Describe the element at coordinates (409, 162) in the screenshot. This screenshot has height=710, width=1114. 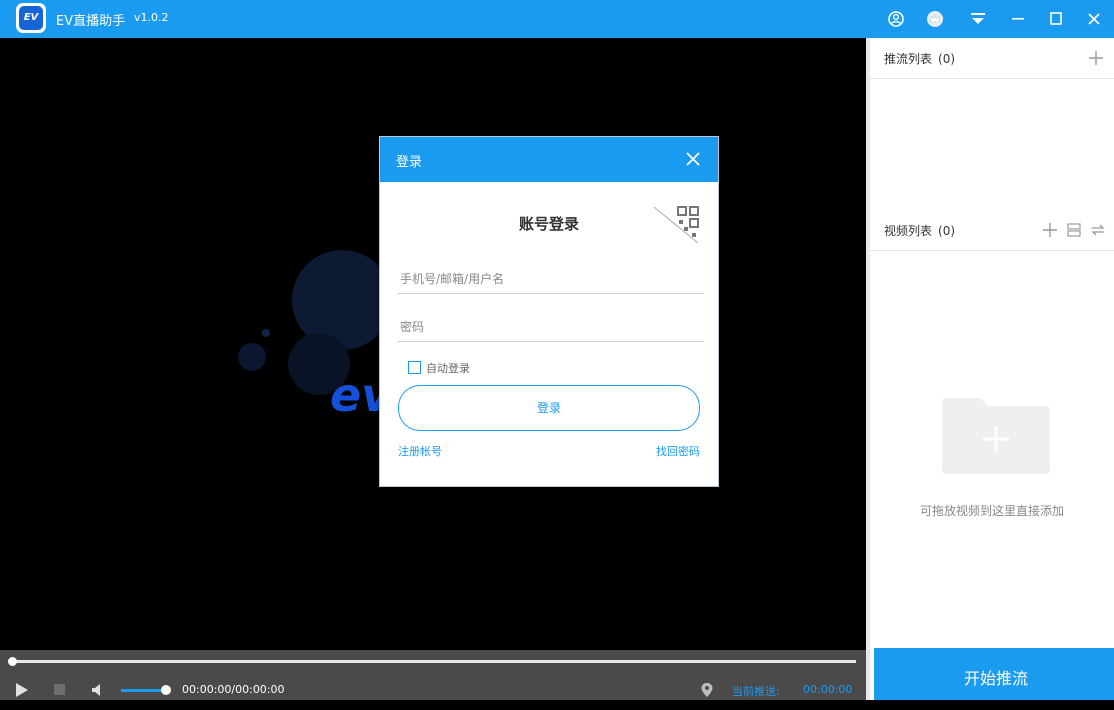
I see `dialog-title: 登录` at that location.